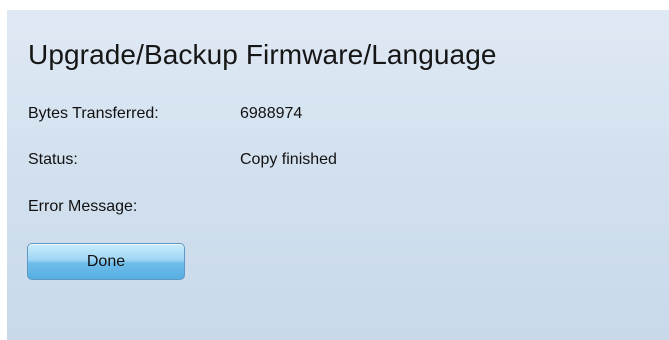 The width and height of the screenshot is (669, 340). I want to click on status-label: Status:, so click(53, 159).